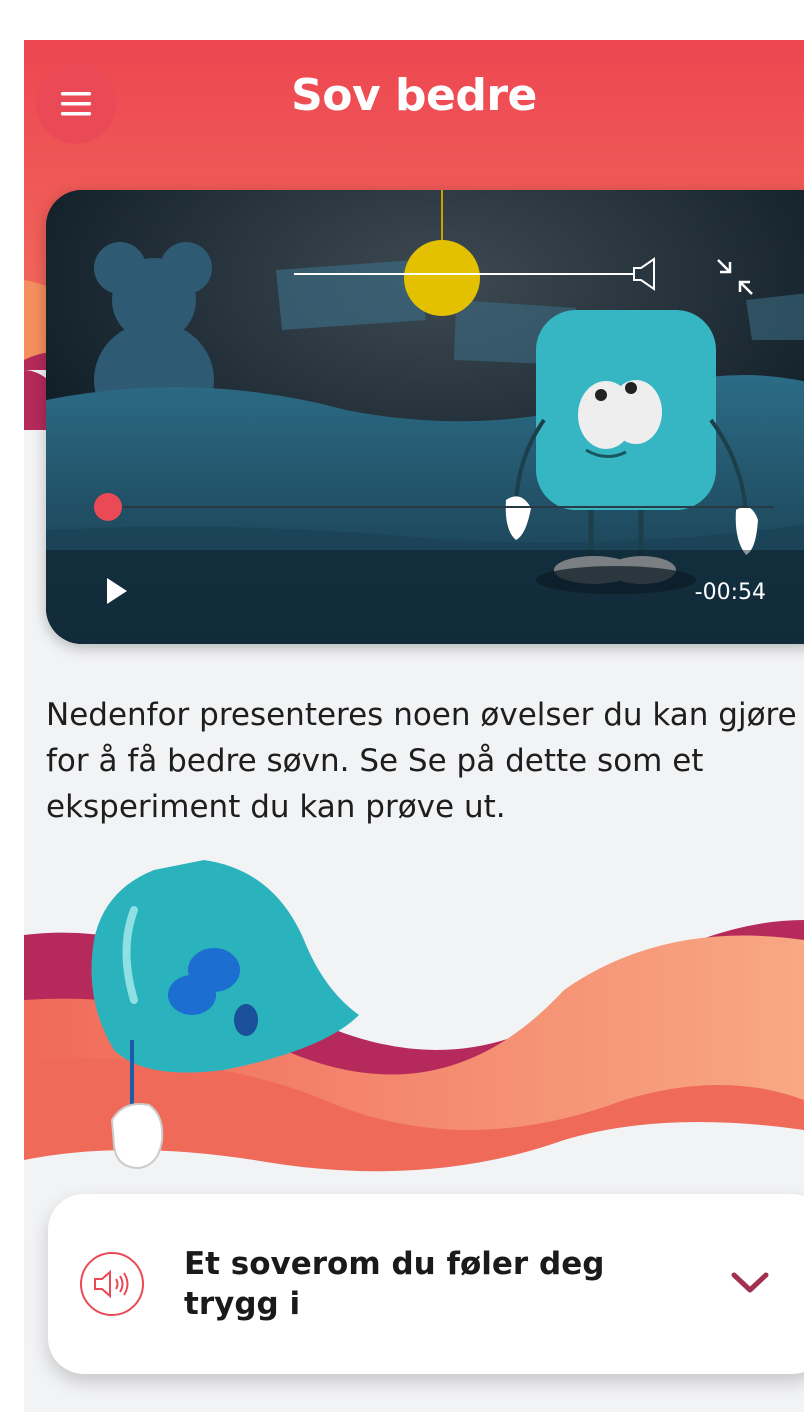  I want to click on seek-handle, so click(108, 507).